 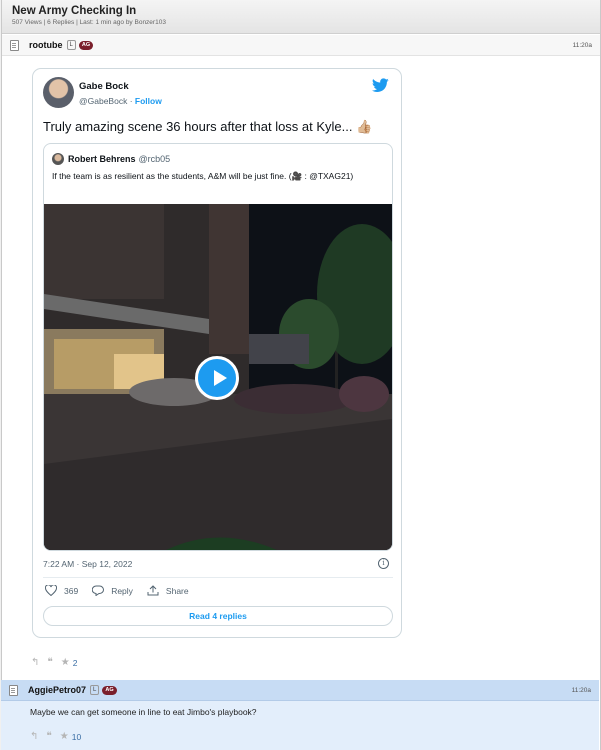 What do you see at coordinates (75, 663) in the screenshot?
I see `star-count: 2` at bounding box center [75, 663].